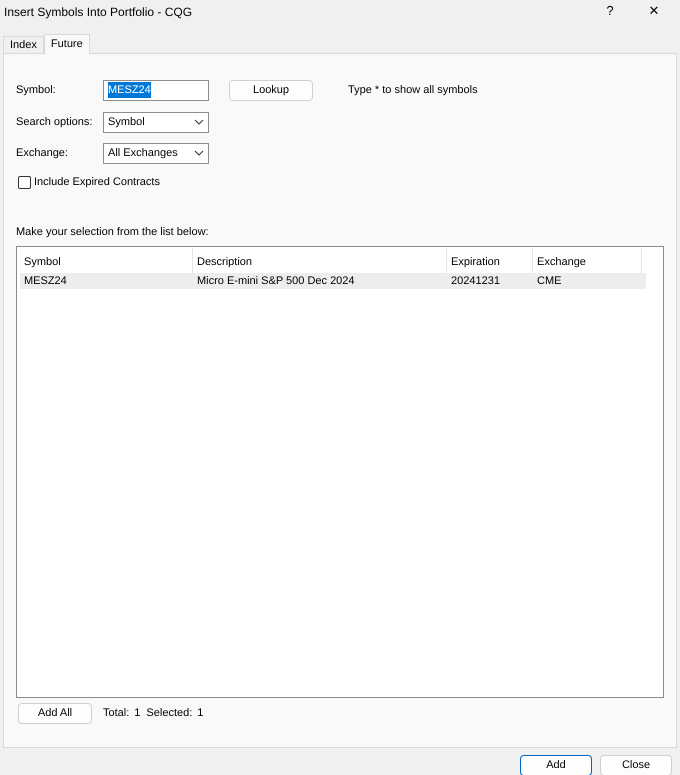 This screenshot has height=775, width=680. I want to click on selected-value: 1, so click(200, 714).